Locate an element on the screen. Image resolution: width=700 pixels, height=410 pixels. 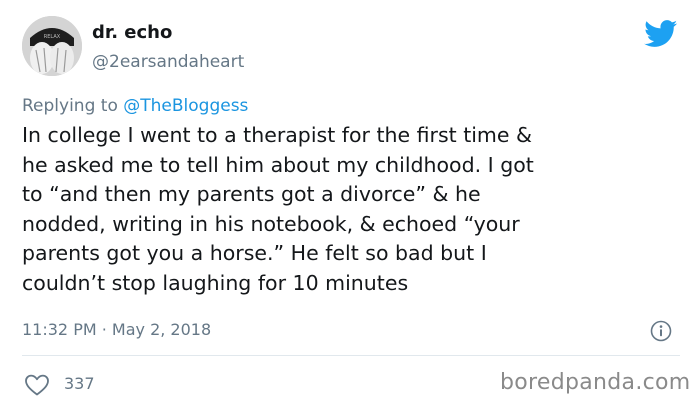
heart-icon is located at coordinates (37, 385).